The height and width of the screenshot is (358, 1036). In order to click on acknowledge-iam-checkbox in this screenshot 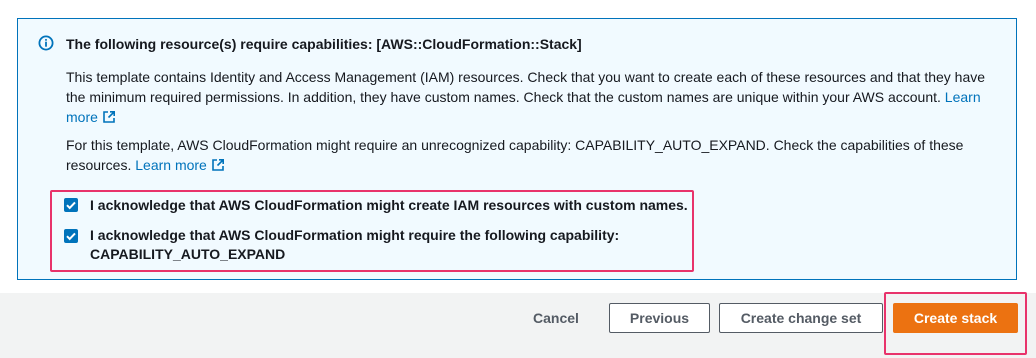, I will do `click(71, 205)`.